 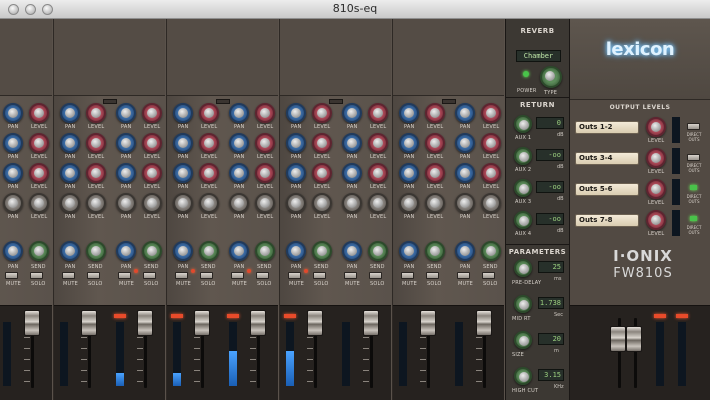 I want to click on parameter-display: 25, so click(x=551, y=267).